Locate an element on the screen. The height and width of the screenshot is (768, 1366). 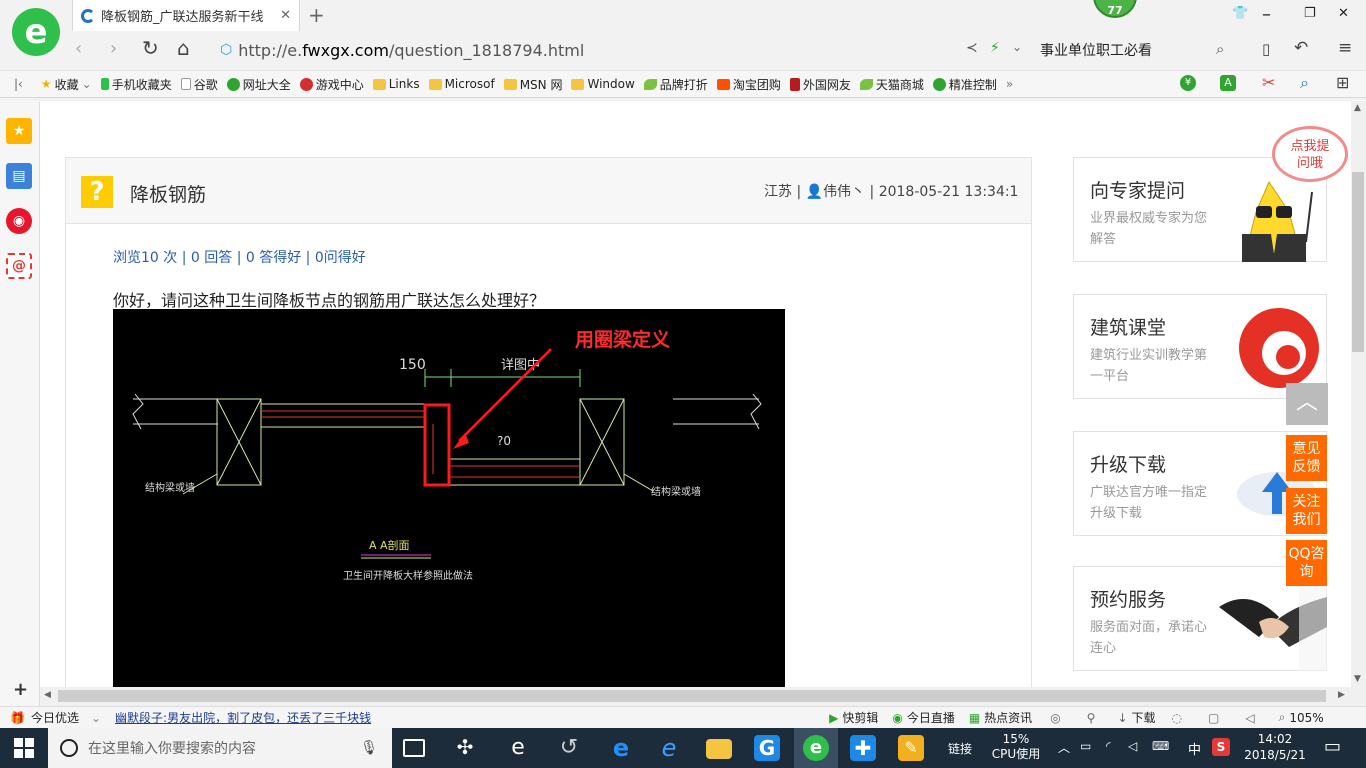
remote-icon: ✚ is located at coordinates (863, 748).